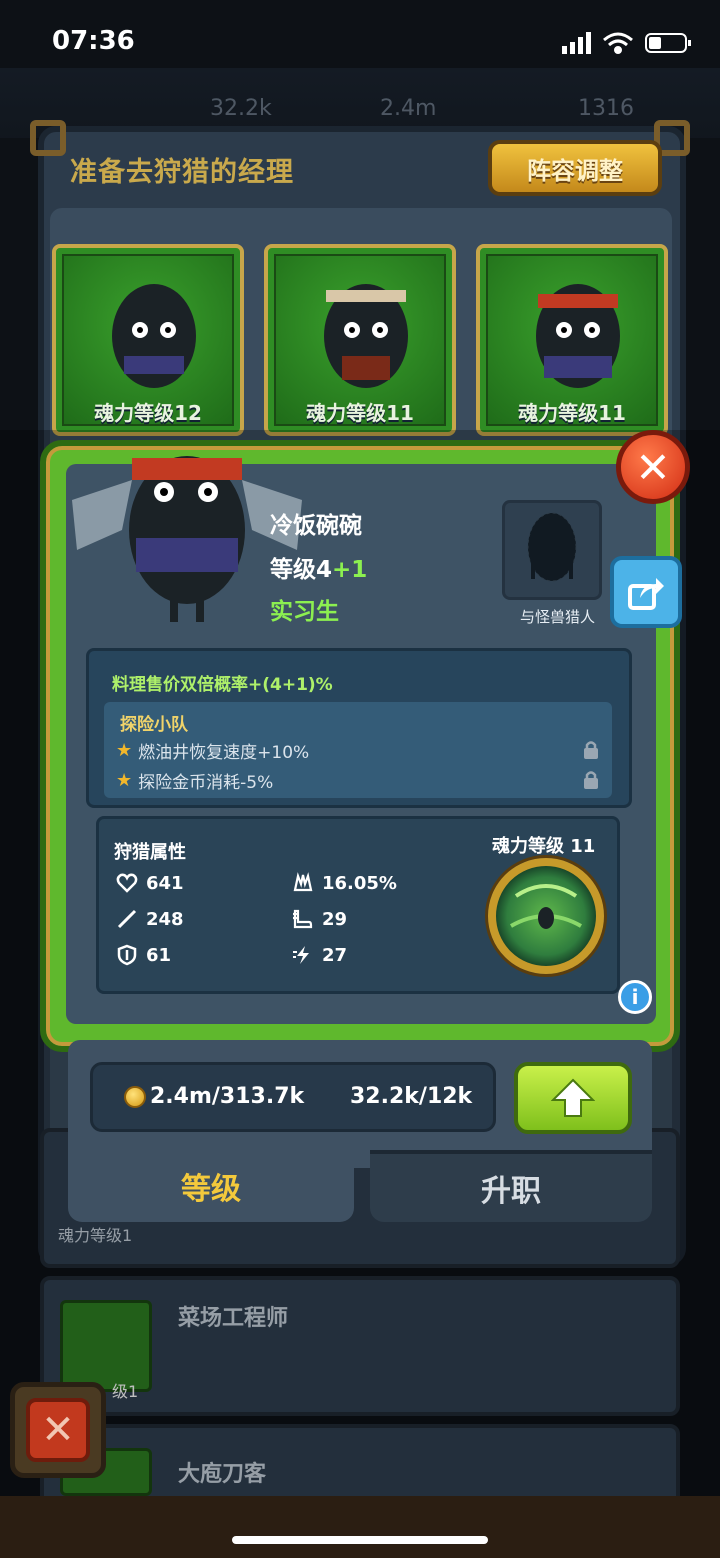 This screenshot has width=720, height=1558. Describe the element at coordinates (143, 955) in the screenshot. I see `attr-defense: 61` at that location.